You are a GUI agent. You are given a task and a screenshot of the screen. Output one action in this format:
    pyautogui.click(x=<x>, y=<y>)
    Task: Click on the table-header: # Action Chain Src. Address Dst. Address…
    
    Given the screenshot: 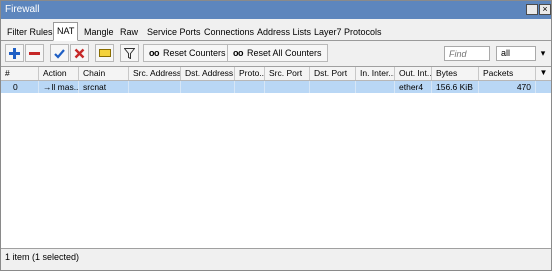 What is the action you would take?
    pyautogui.click(x=276, y=74)
    